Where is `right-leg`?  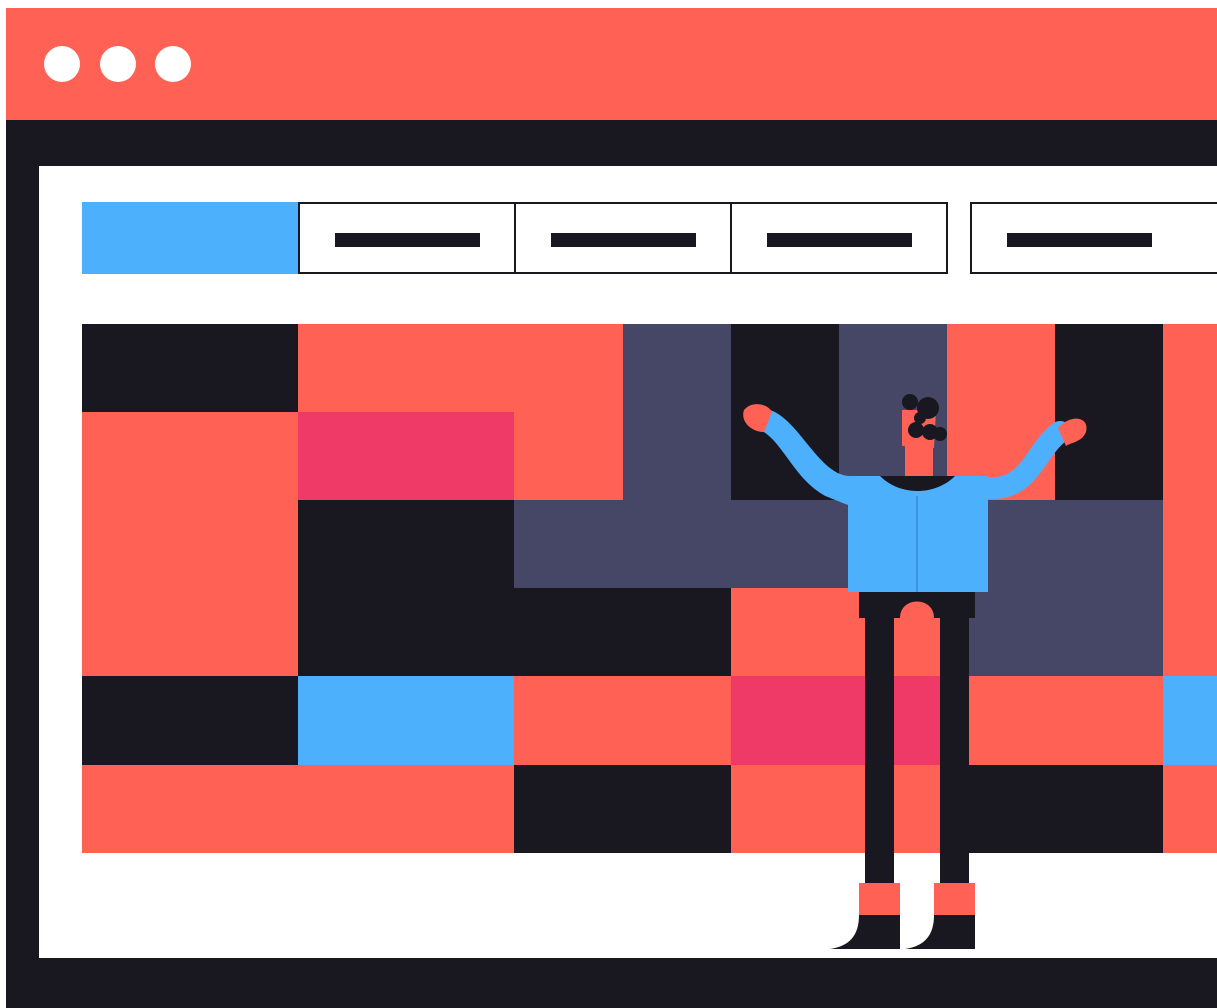 right-leg is located at coordinates (954, 748).